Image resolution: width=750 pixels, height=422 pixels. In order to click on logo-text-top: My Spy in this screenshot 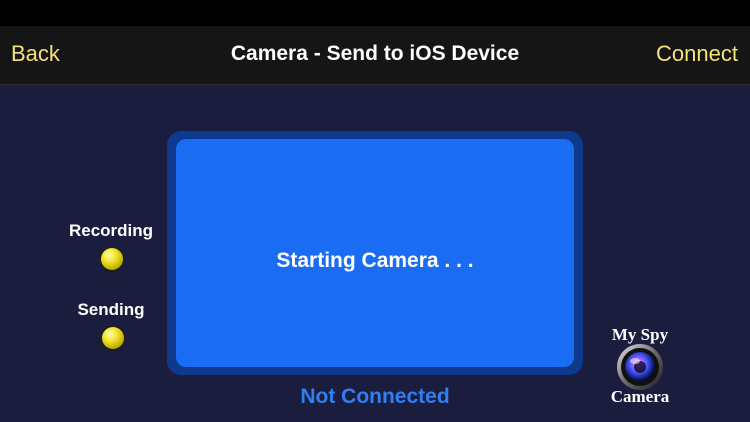, I will do `click(640, 334)`.